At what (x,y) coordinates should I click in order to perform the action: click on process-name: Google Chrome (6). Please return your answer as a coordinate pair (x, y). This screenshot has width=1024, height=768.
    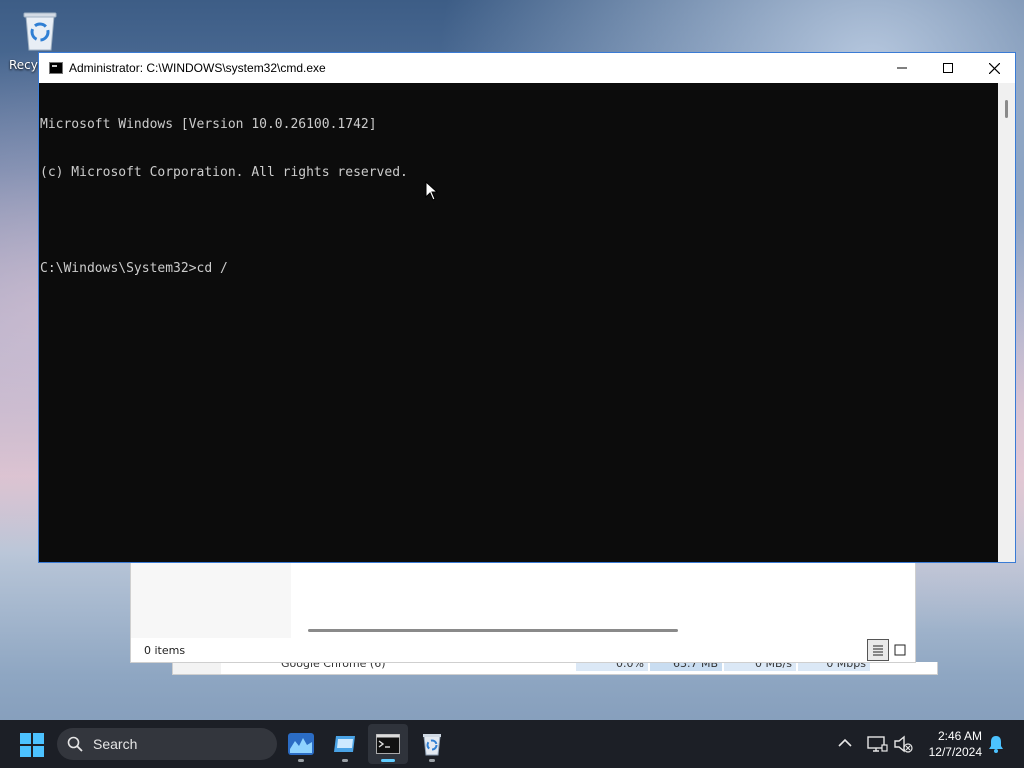
    Looking at the image, I should click on (333, 666).